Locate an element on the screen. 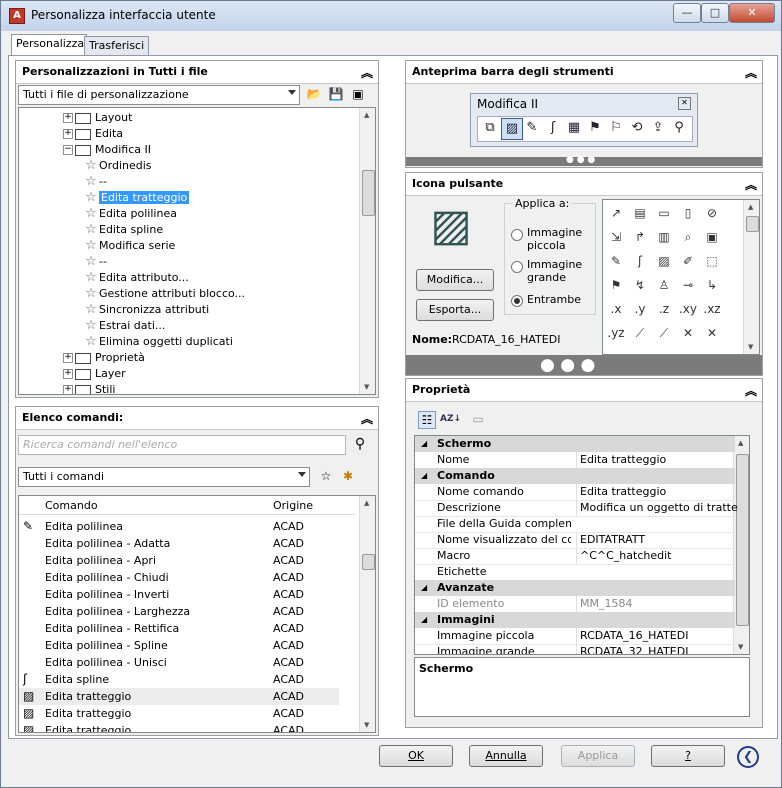  gallery-image-icon: .xz is located at coordinates (712, 309).